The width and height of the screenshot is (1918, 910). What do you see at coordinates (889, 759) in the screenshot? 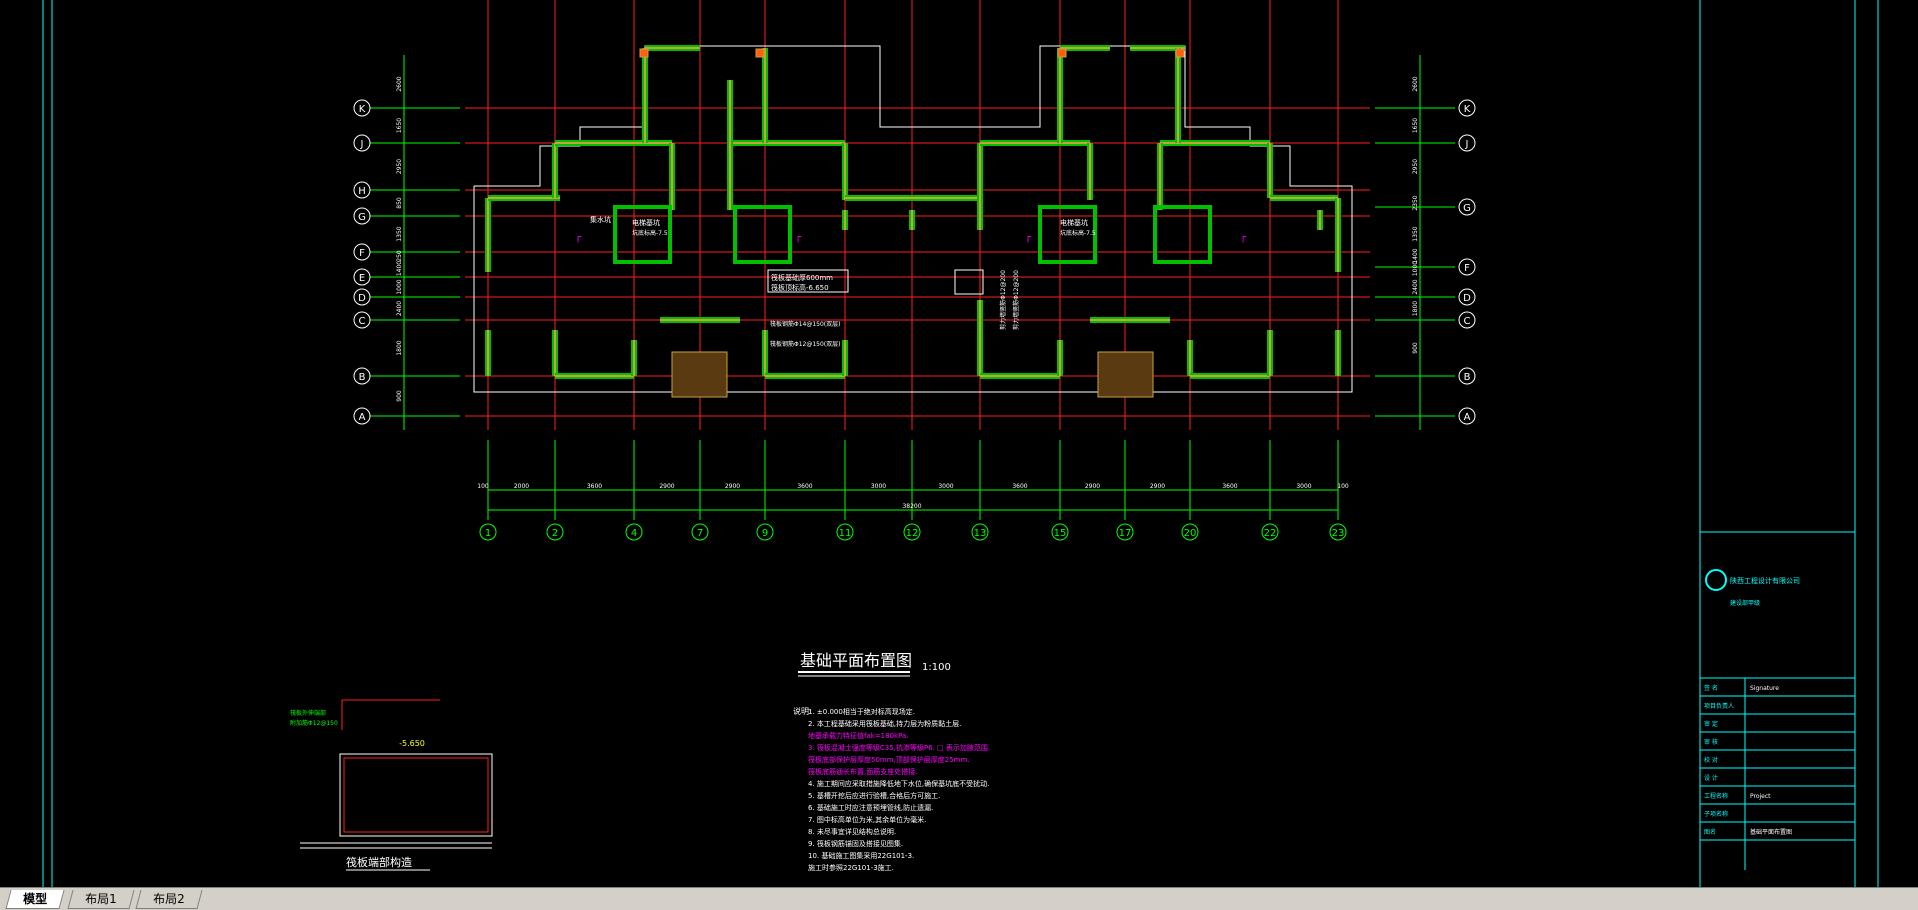
I see `note-item: 筏板底部保护层厚度50mm,顶部保护层厚度25mm.` at bounding box center [889, 759].